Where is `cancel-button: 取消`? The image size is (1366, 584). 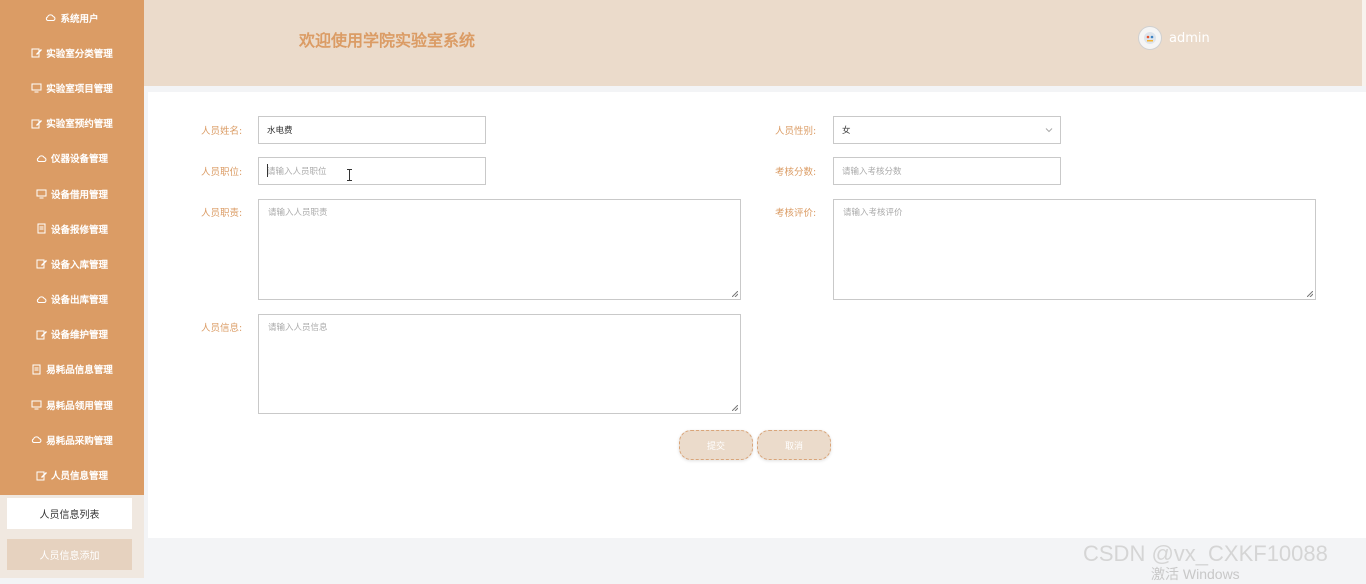 cancel-button: 取消 is located at coordinates (794, 445).